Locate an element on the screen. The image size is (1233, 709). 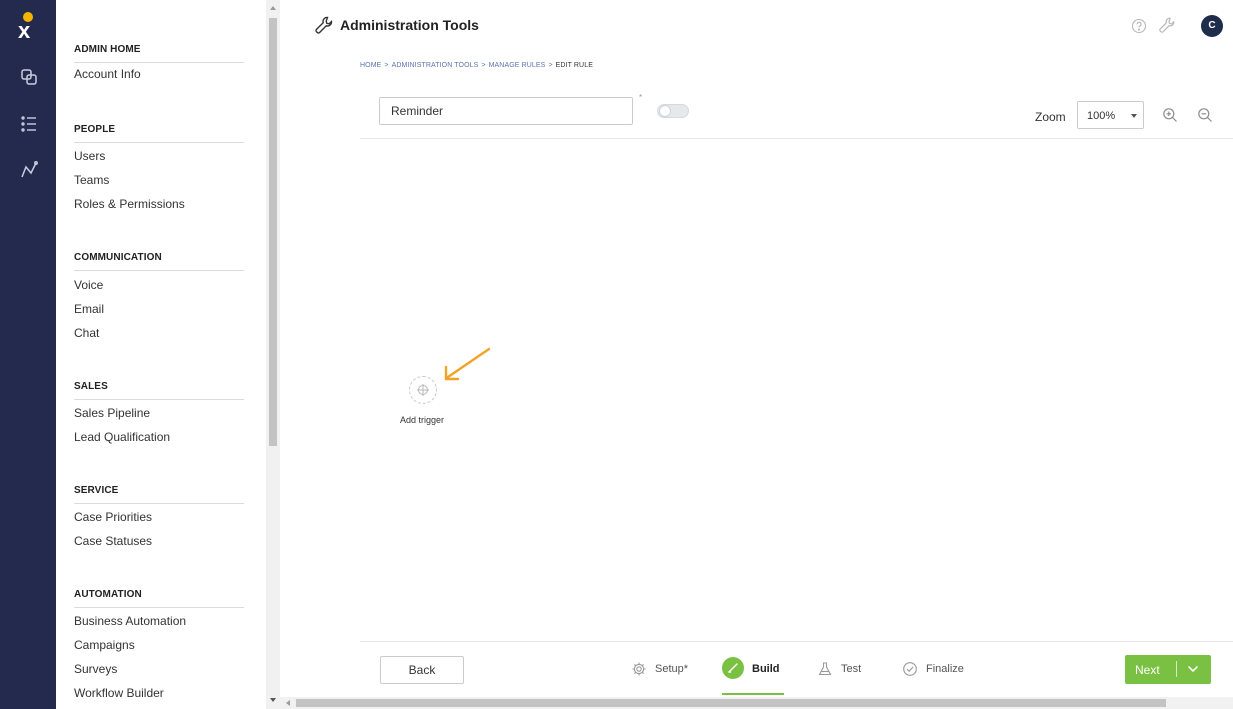
active-step-indicator is located at coordinates (753, 694).